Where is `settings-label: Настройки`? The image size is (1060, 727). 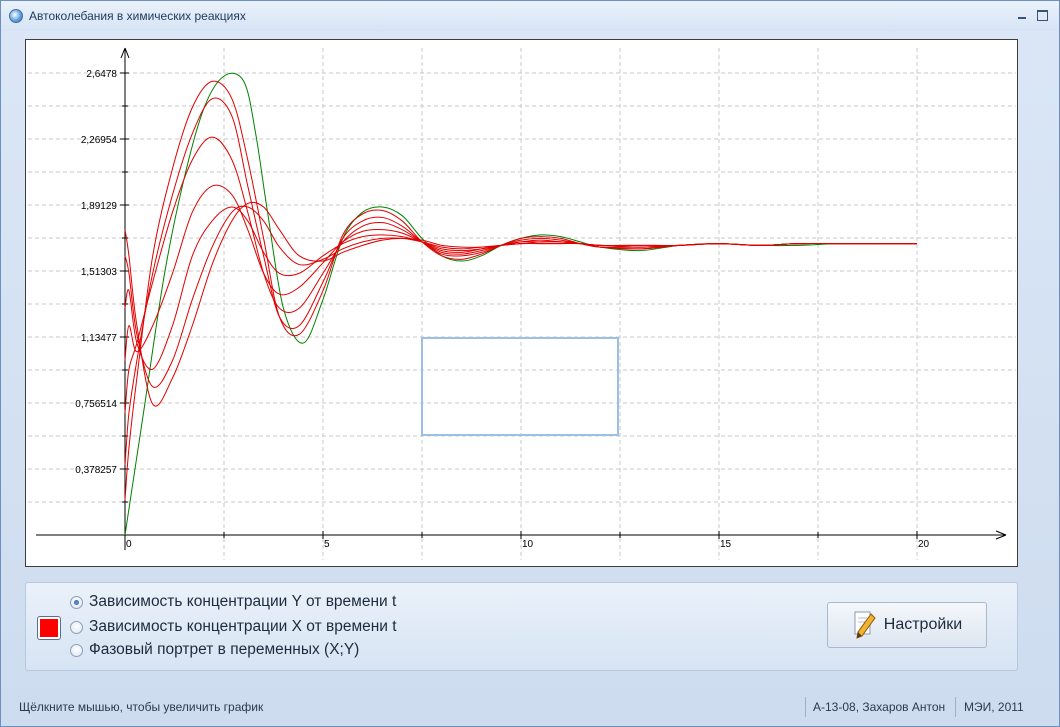
settings-label: Настройки is located at coordinates (923, 624).